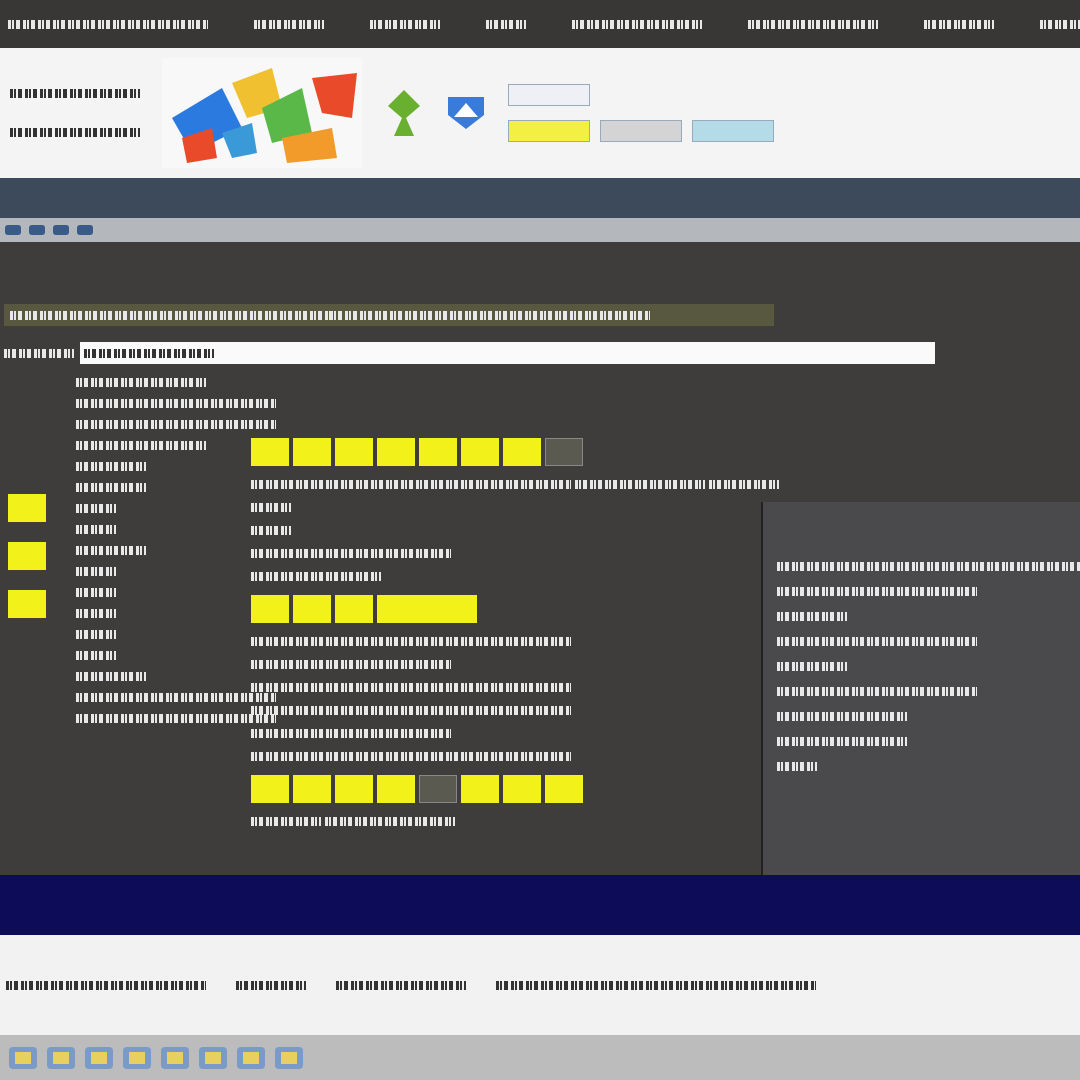 The image size is (1080, 1080). I want to click on mountain-icon, so click(466, 113).